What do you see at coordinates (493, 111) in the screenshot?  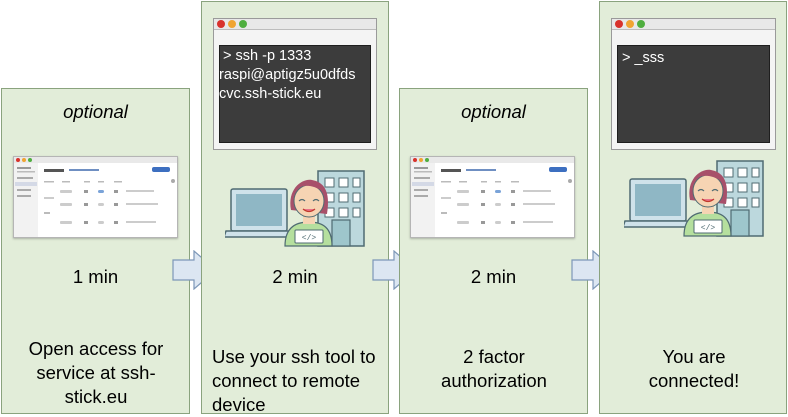 I see `step-3-optional-label: optional` at bounding box center [493, 111].